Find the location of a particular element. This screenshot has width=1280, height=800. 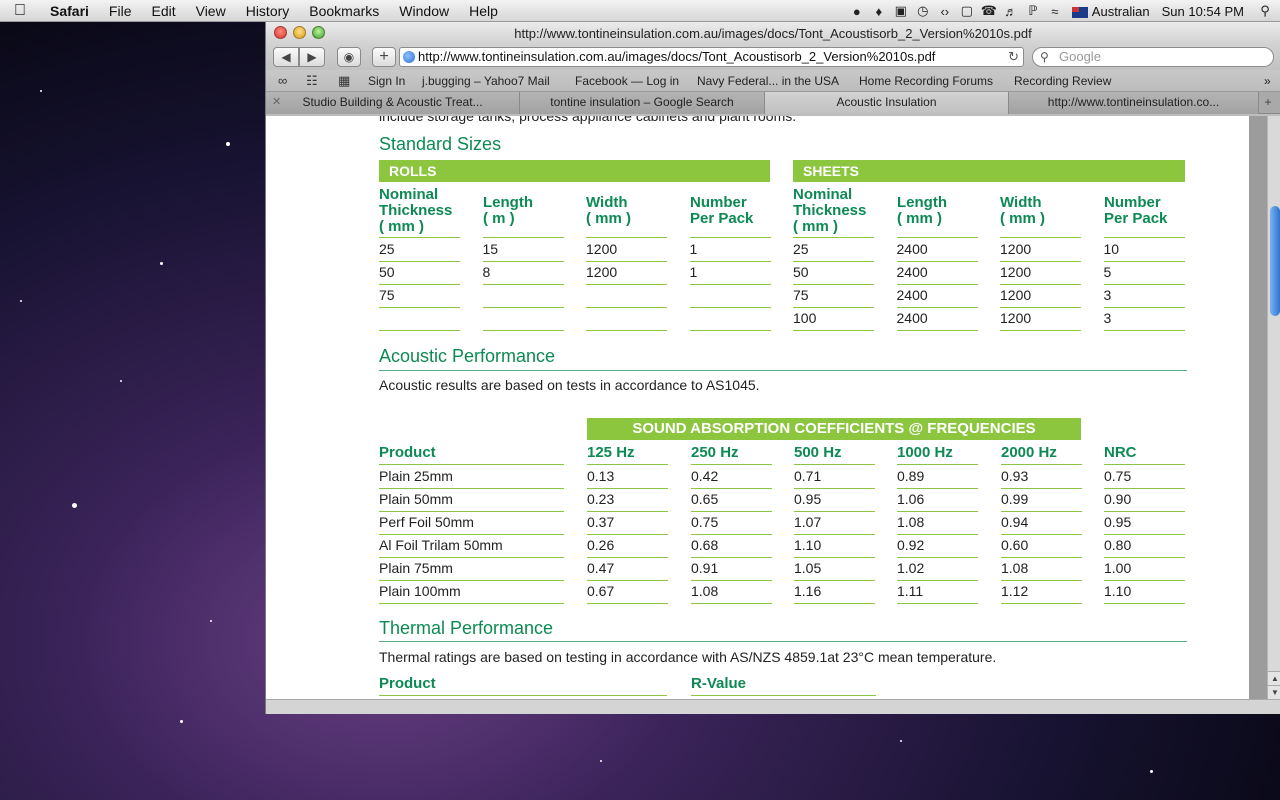

spotlight-icon: ⚲ is located at coordinates (1265, 11).